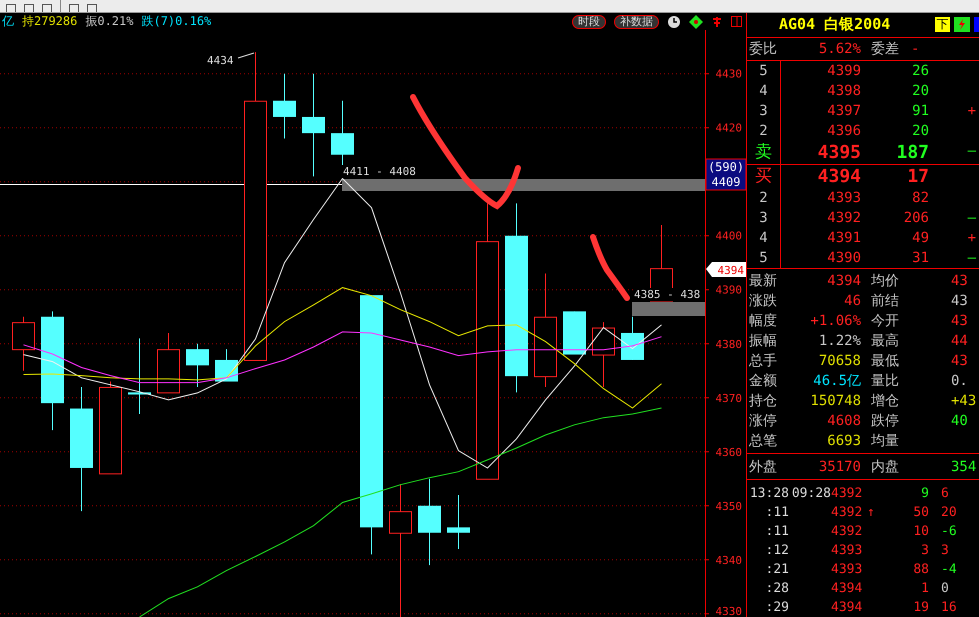  What do you see at coordinates (729, 452) in the screenshot?
I see `axis-label: 4360` at bounding box center [729, 452].